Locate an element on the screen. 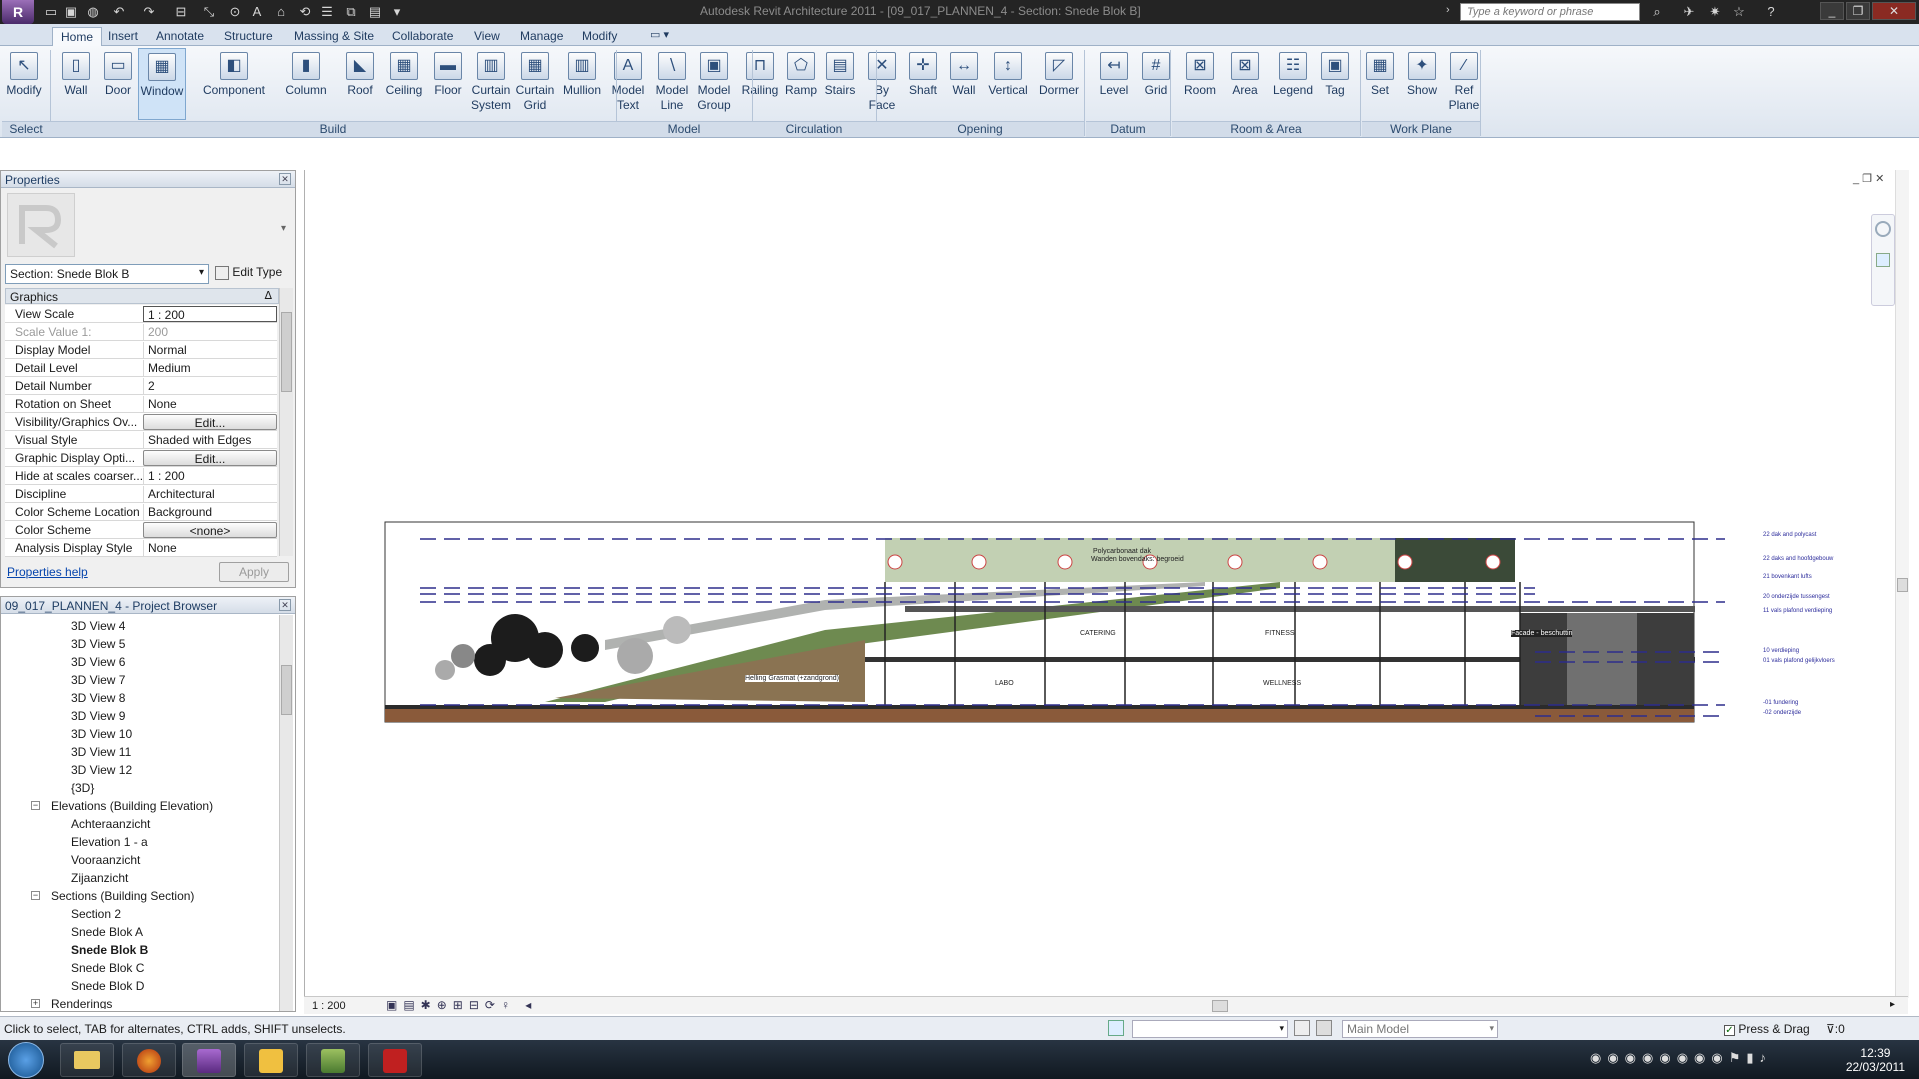 The height and width of the screenshot is (1079, 1919). property-row: View Scale 1 : 200 is located at coordinates (141, 314).